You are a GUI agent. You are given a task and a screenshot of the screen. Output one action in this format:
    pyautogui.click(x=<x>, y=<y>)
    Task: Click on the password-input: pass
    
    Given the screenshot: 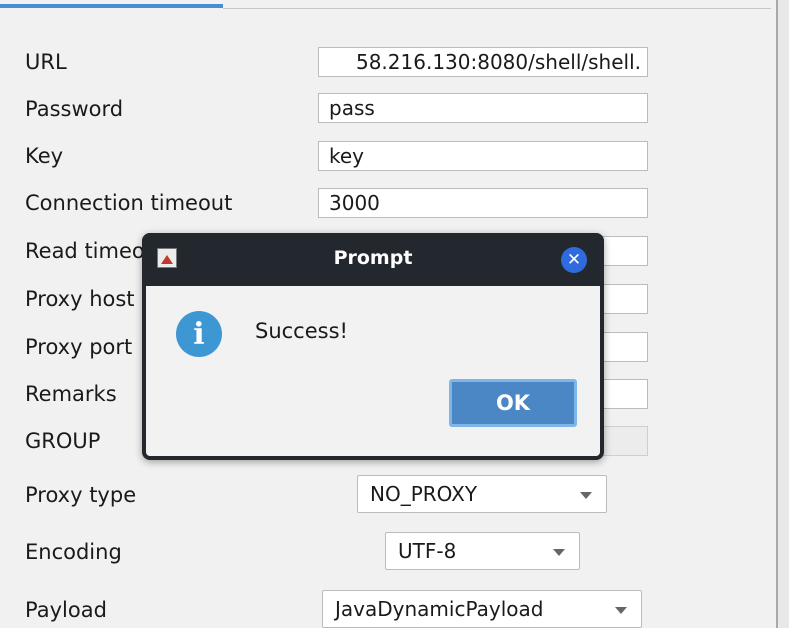 What is the action you would take?
    pyautogui.click(x=483, y=108)
    